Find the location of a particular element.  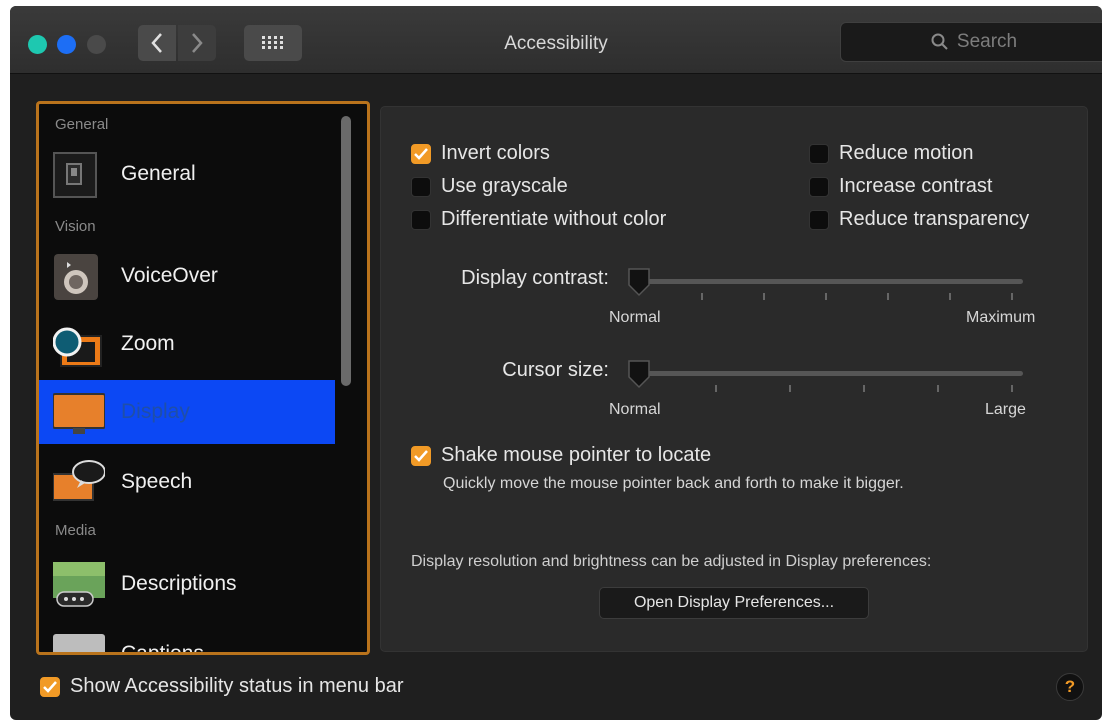

use-grayscale-label: Use grayscale is located at coordinates (504, 186).